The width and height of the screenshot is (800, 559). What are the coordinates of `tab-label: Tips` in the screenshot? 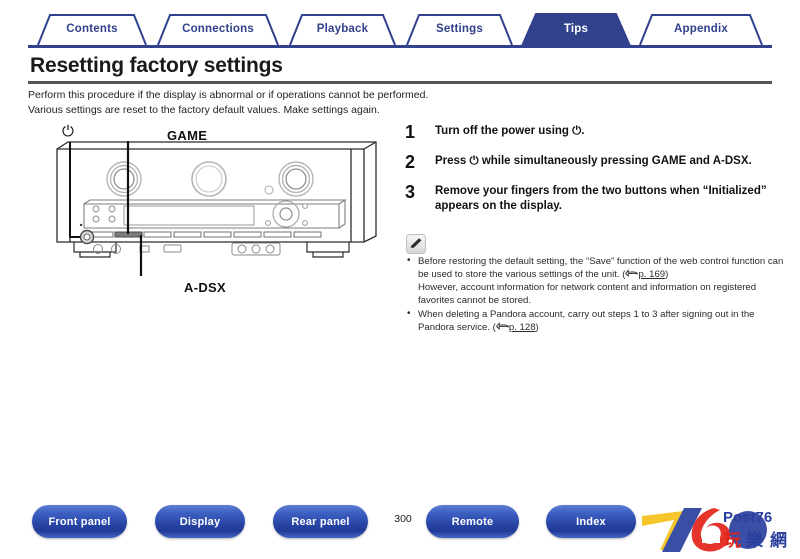 It's located at (576, 29).